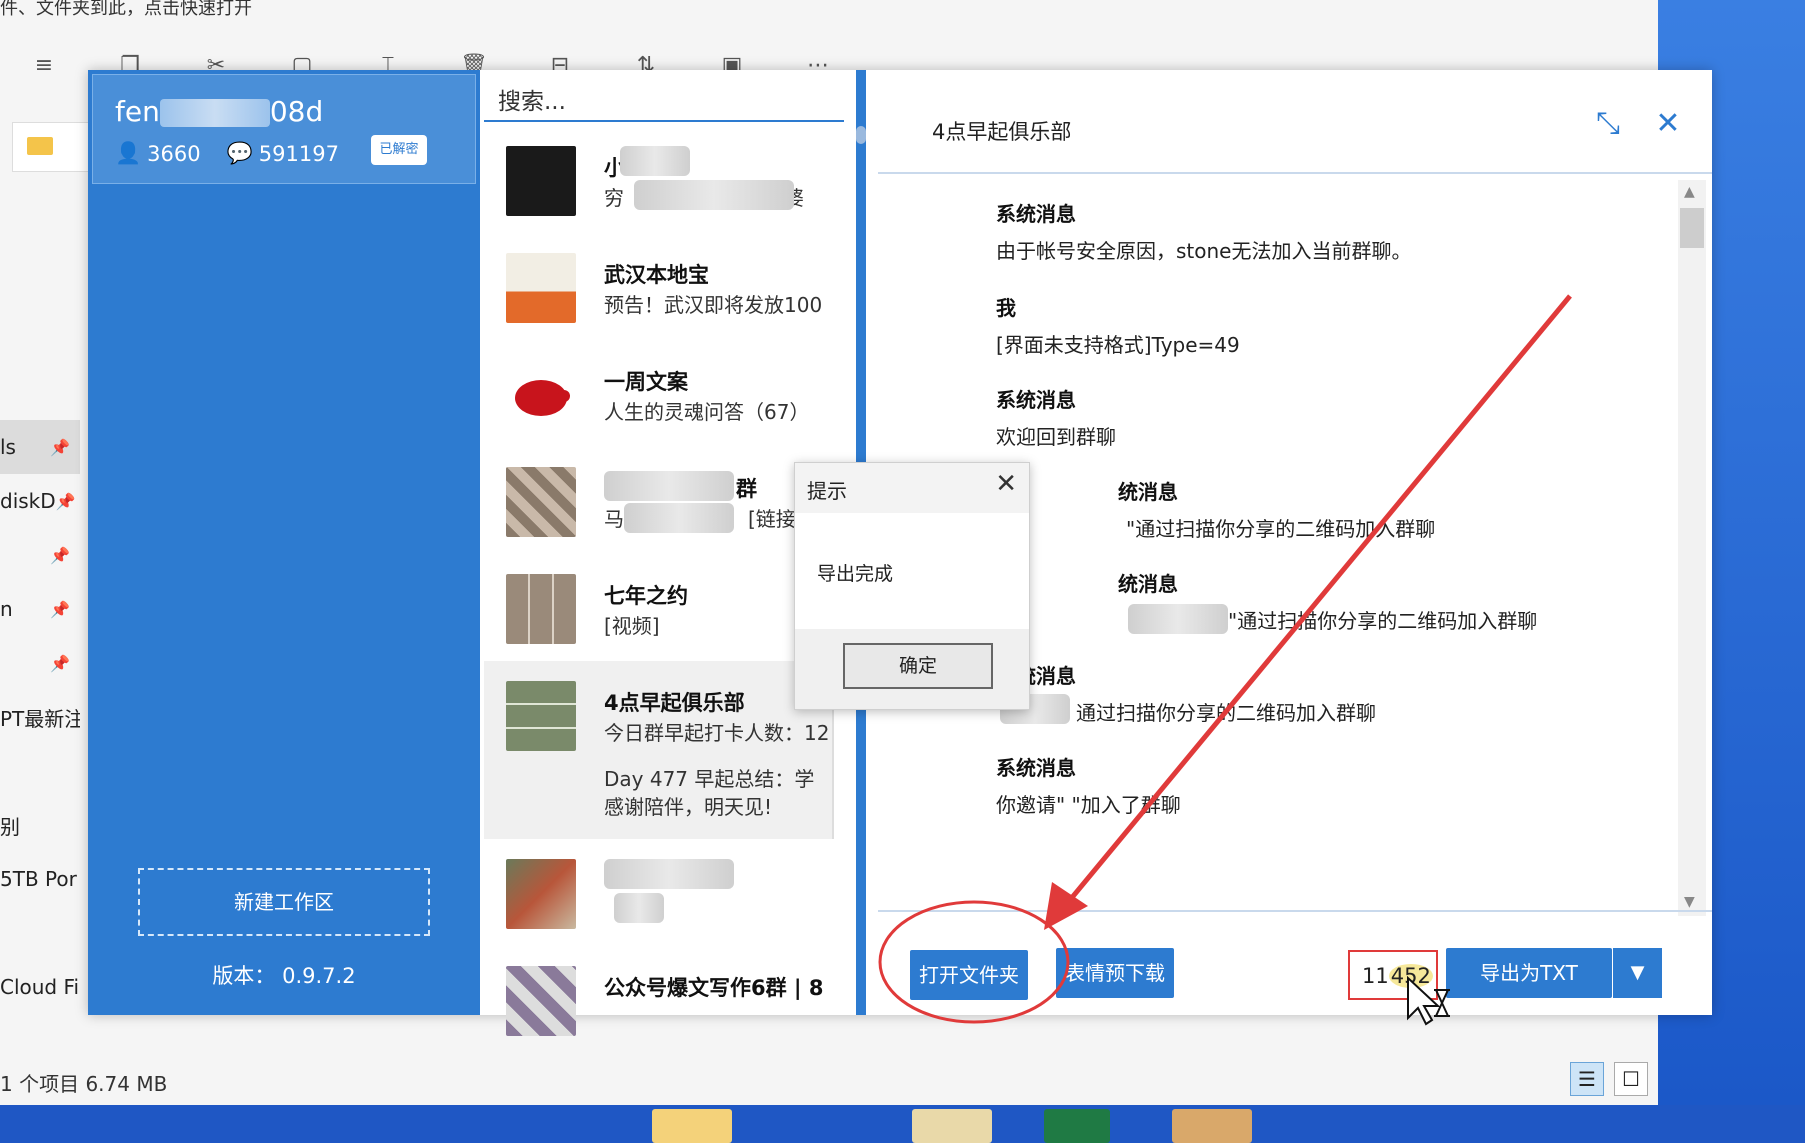 The image size is (1805, 1143). I want to click on account-stats: 👤 3660 💬 591197, so click(227, 153).